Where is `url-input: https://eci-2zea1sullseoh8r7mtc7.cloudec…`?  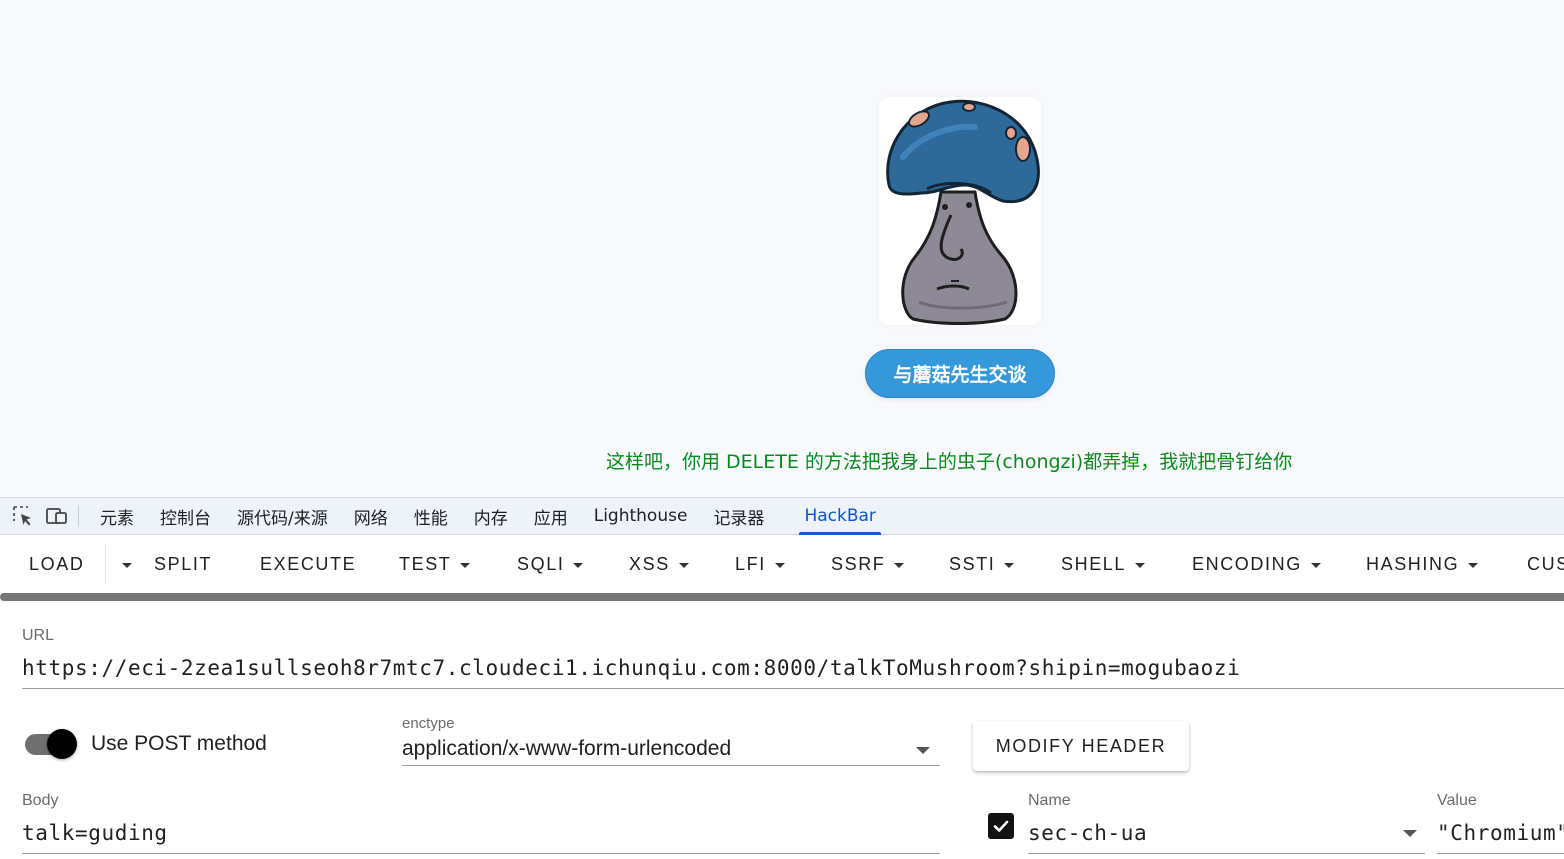 url-input: https://eci-2zea1sullseoh8r7mtc7.cloudec… is located at coordinates (631, 668).